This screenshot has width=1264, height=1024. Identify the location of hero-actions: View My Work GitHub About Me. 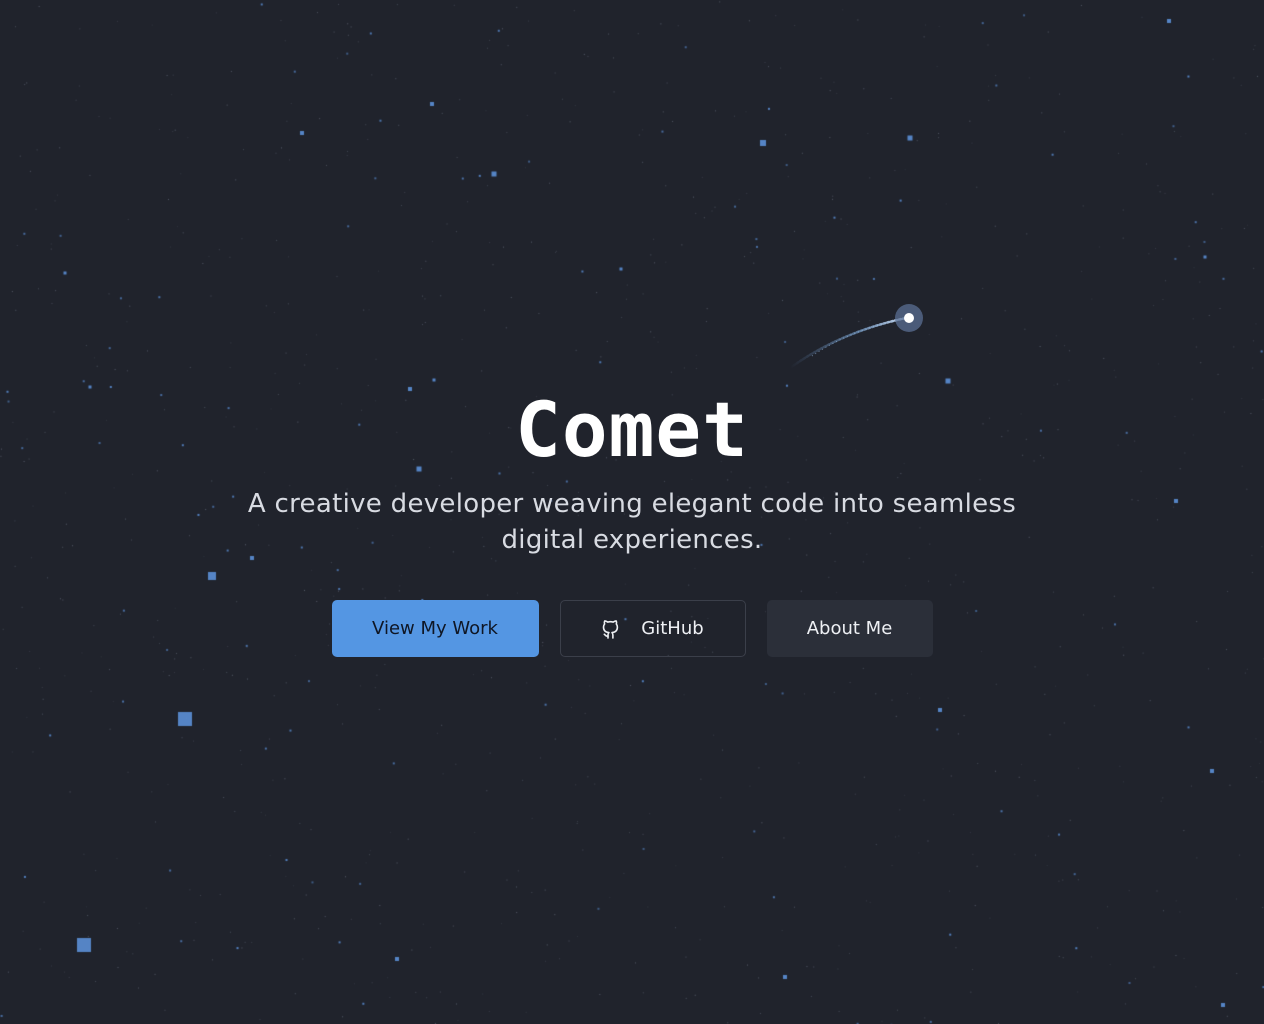
(632, 628).